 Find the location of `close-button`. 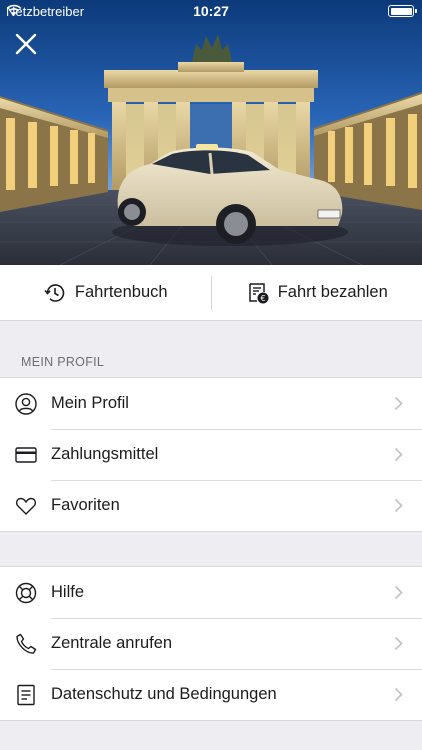

close-button is located at coordinates (26, 44).